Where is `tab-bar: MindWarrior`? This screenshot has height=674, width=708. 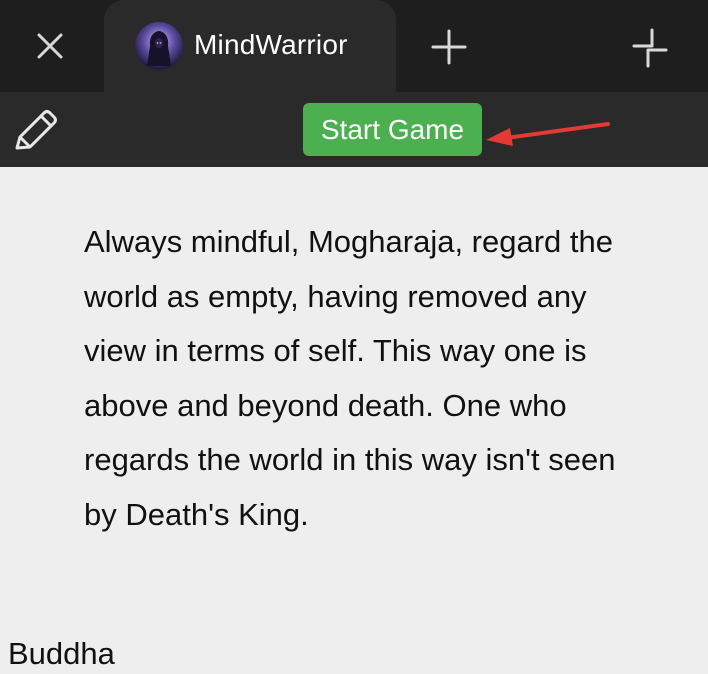
tab-bar: MindWarrior is located at coordinates (354, 46).